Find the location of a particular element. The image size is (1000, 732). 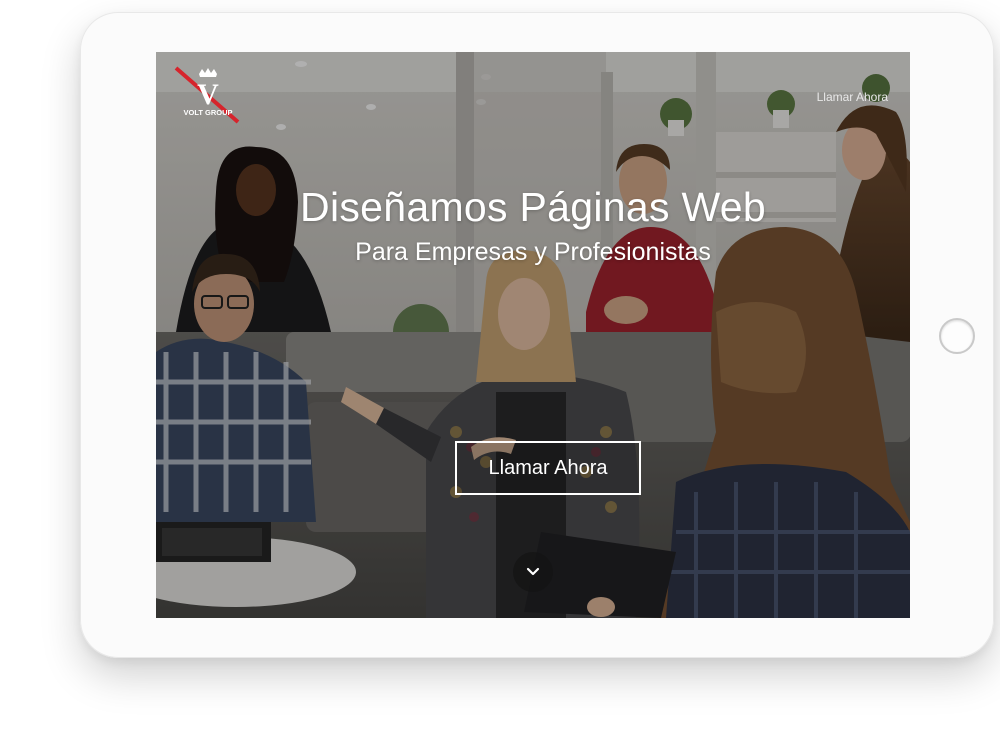

call-now-button: Llamar Ahora is located at coordinates (548, 468).